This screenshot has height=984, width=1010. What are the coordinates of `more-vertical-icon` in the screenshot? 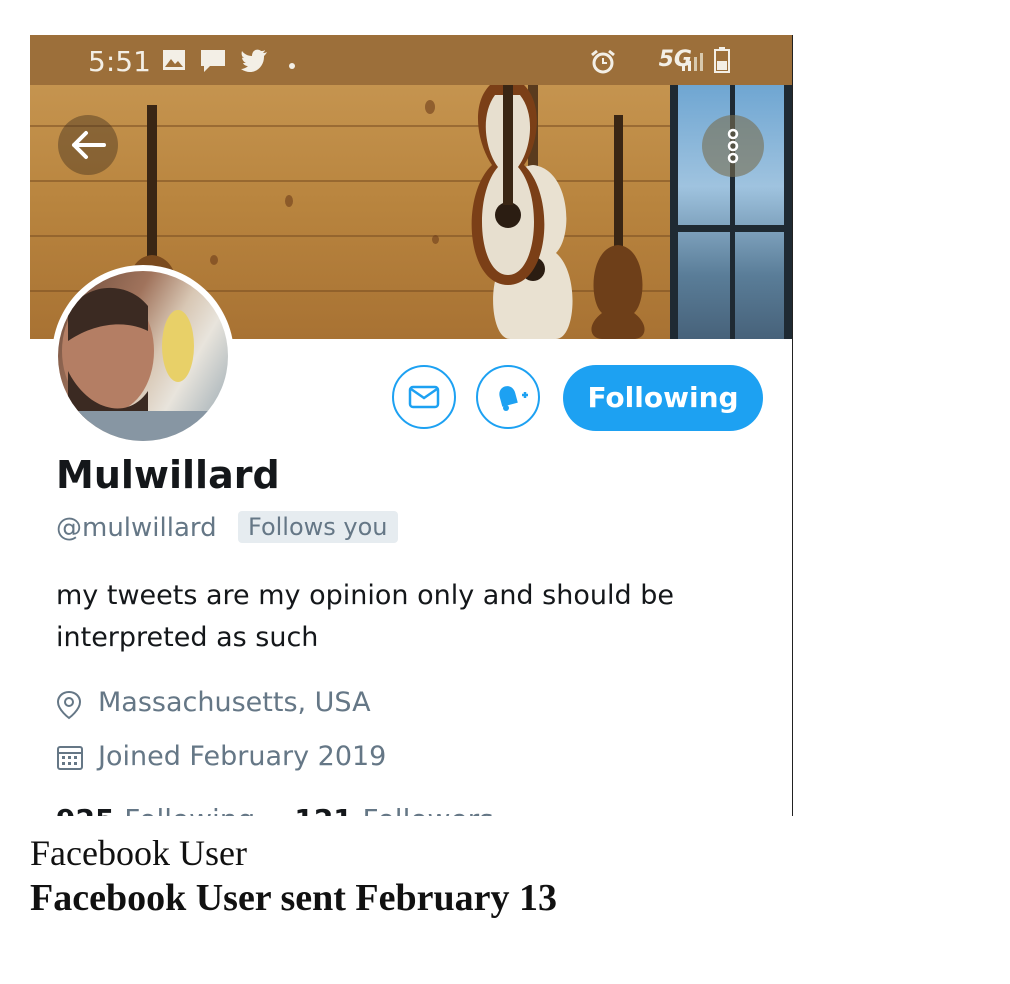 It's located at (733, 146).